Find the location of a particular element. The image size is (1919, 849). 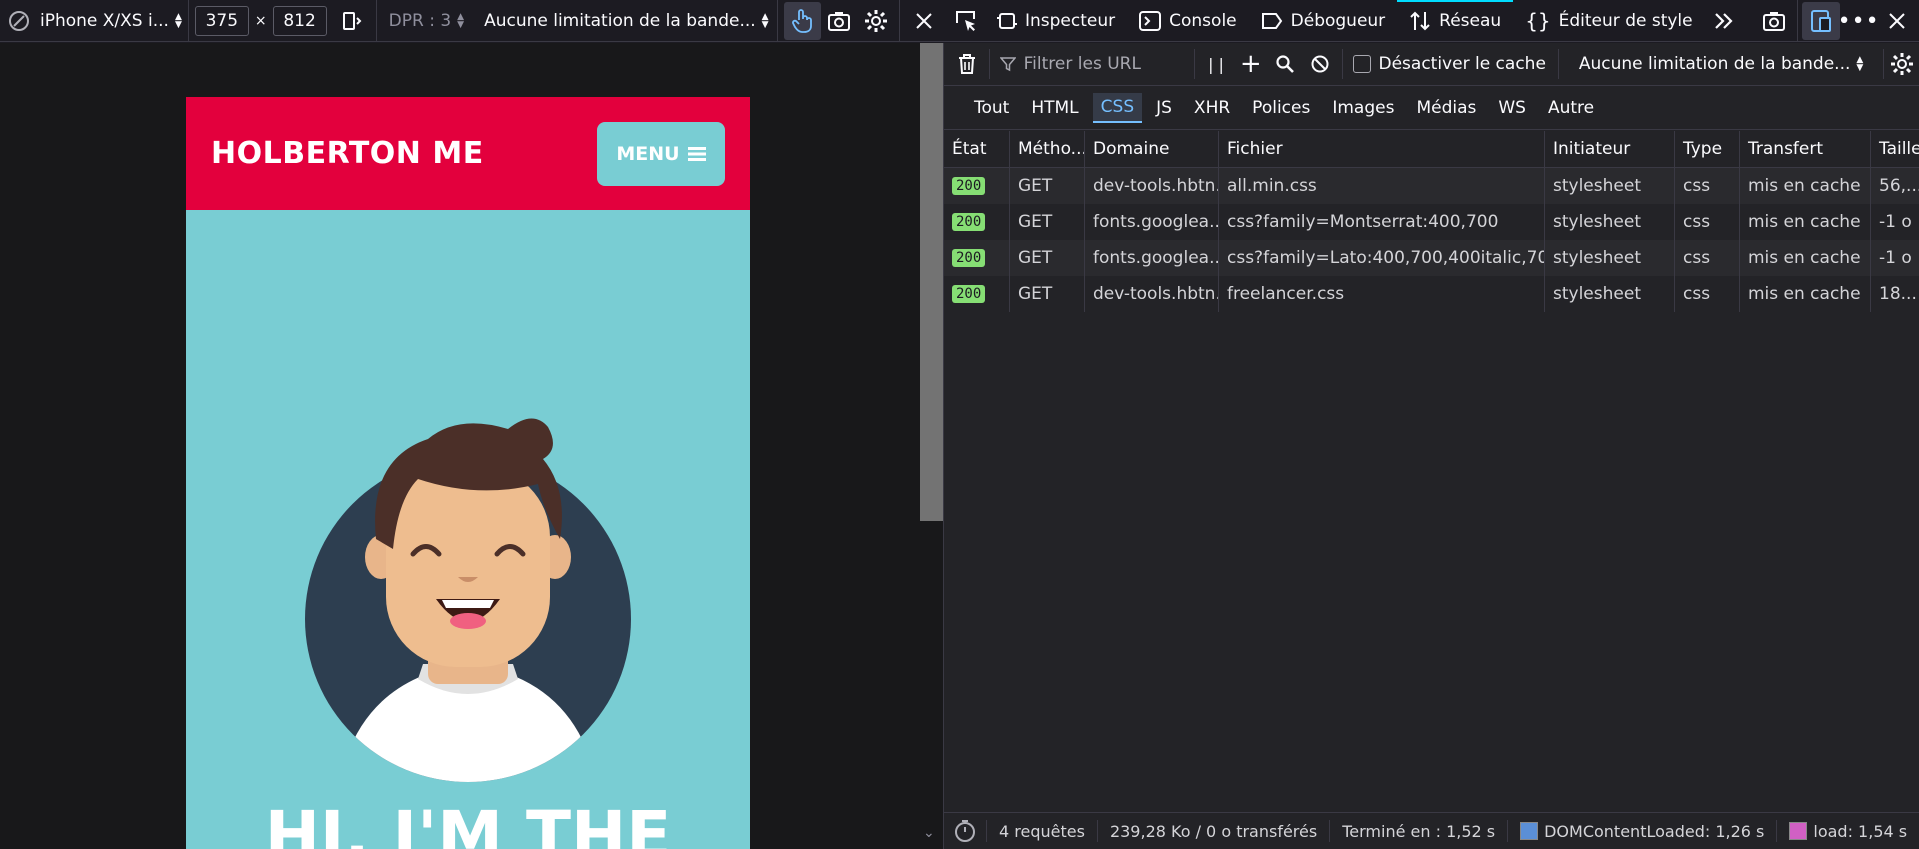

camera-icon is located at coordinates (839, 21).